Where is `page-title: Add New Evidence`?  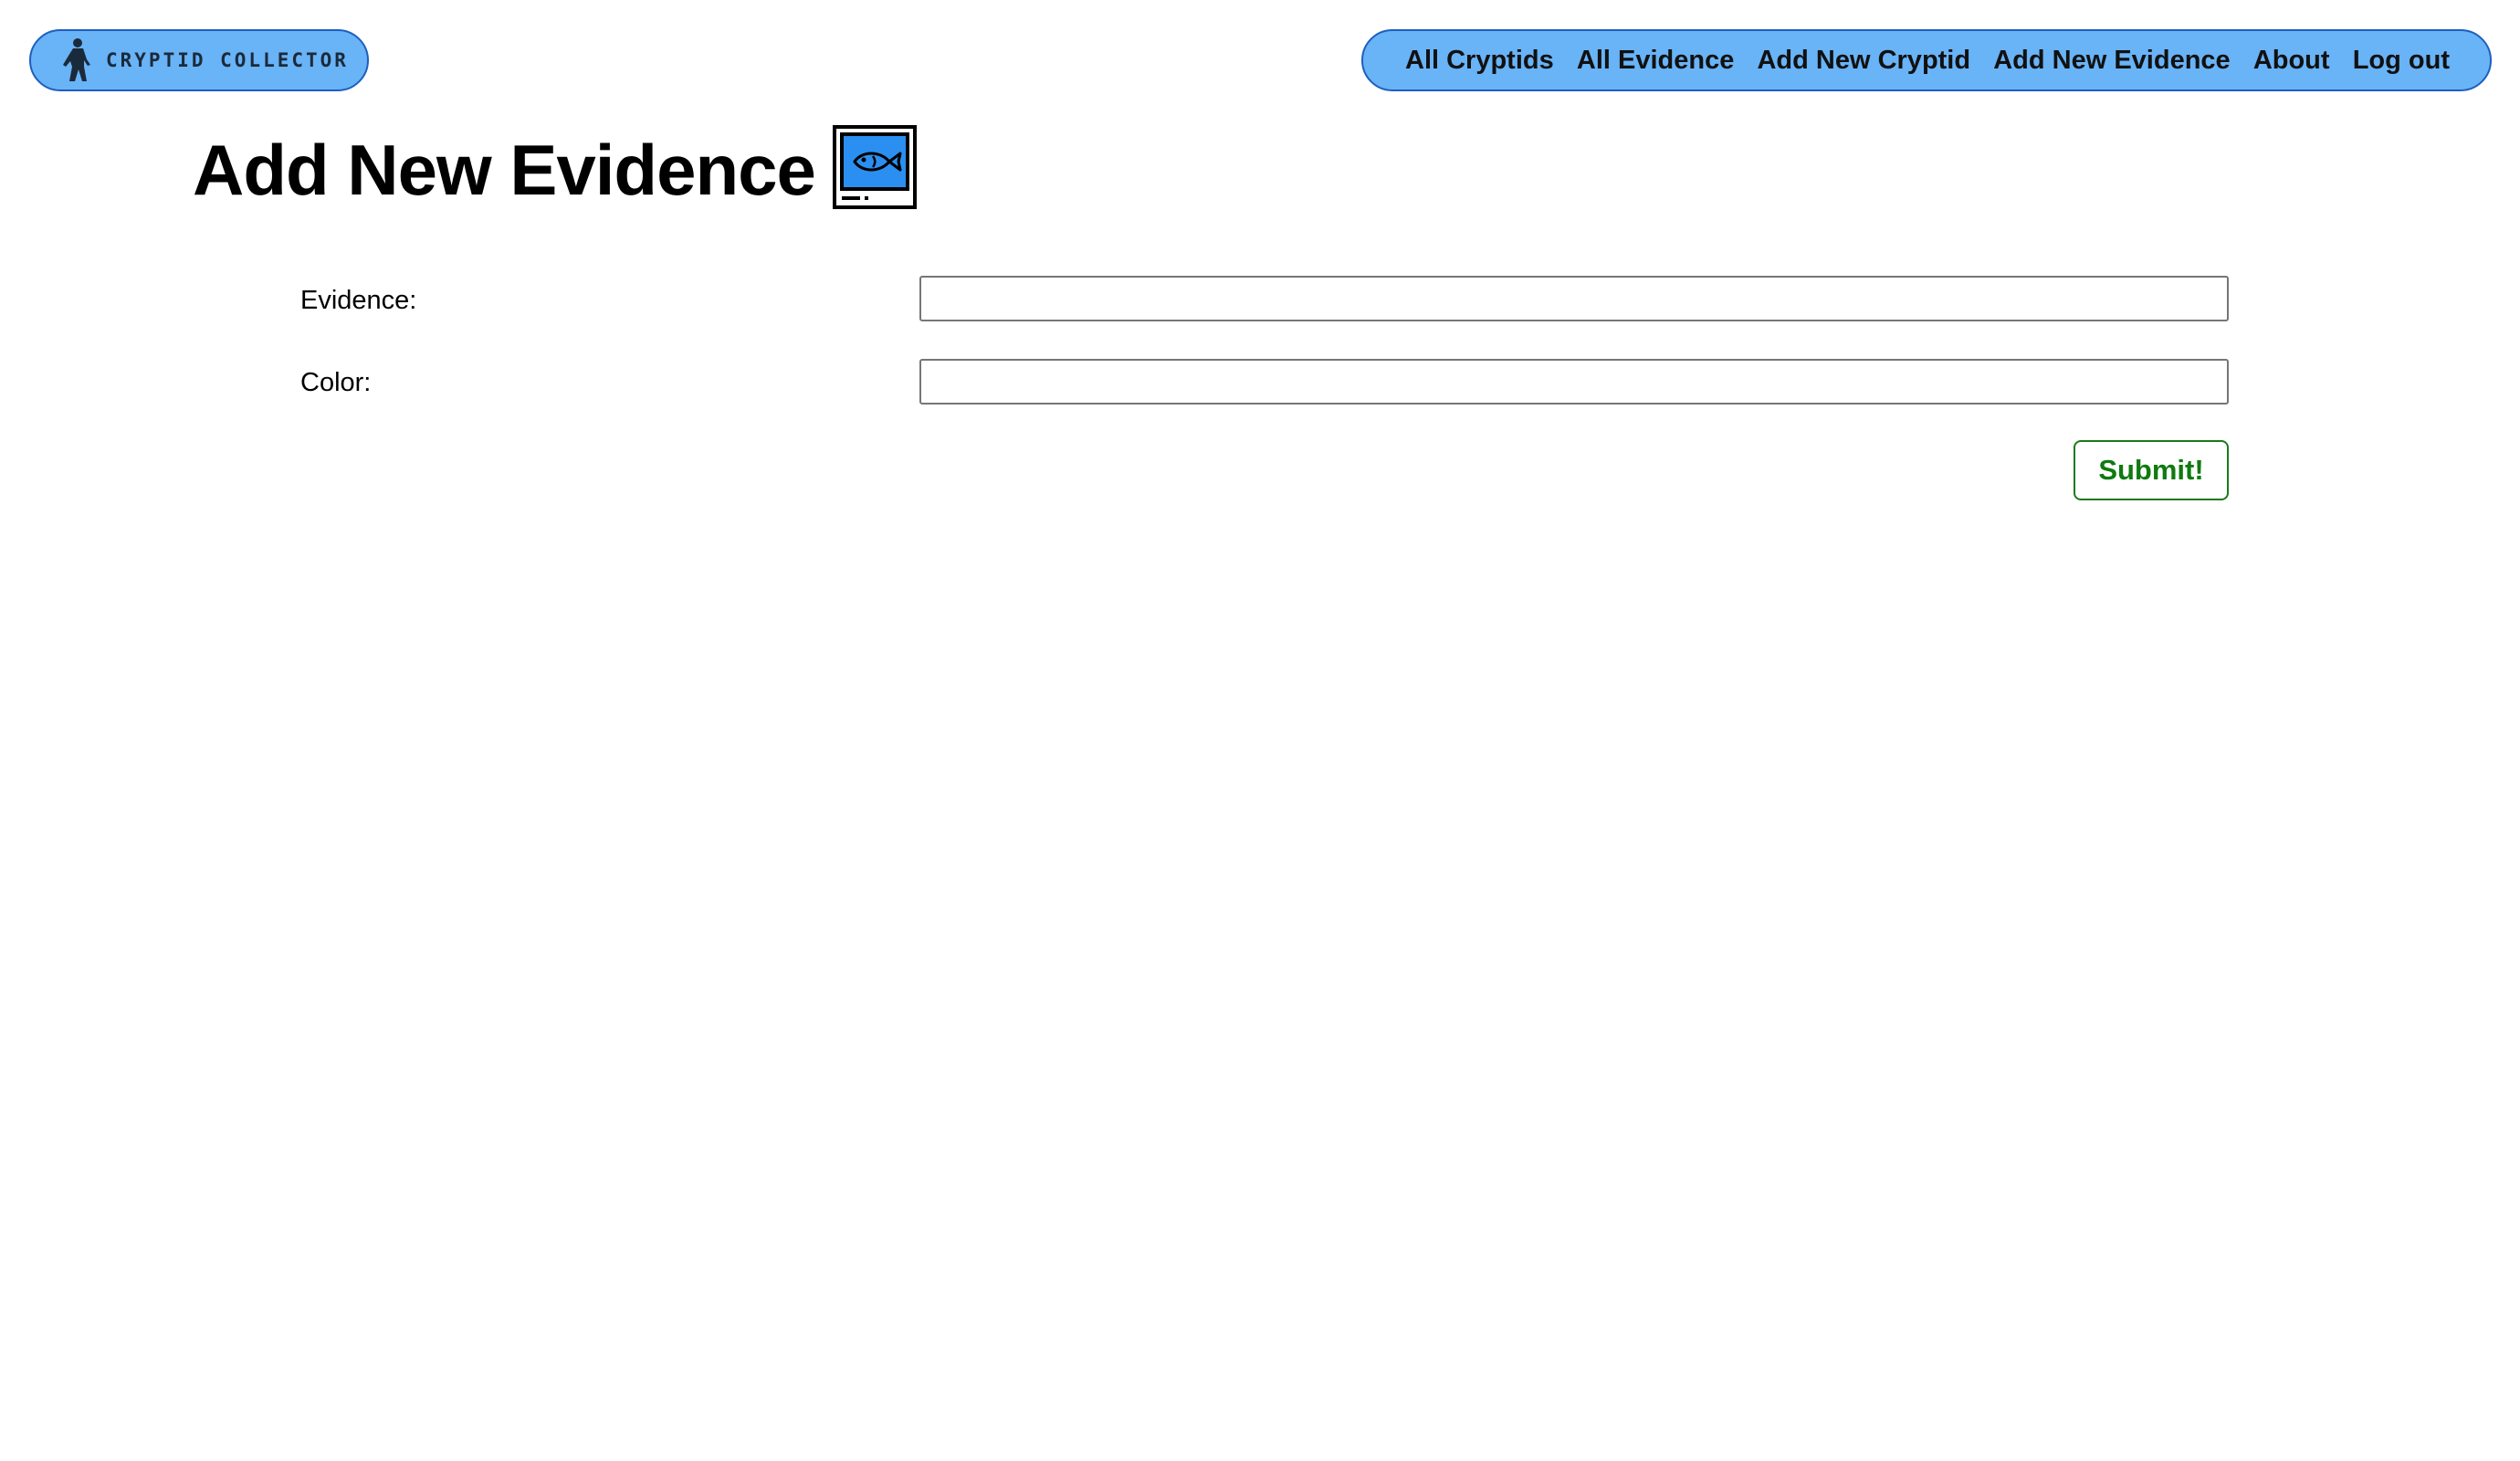 page-title: Add New Evidence is located at coordinates (505, 170).